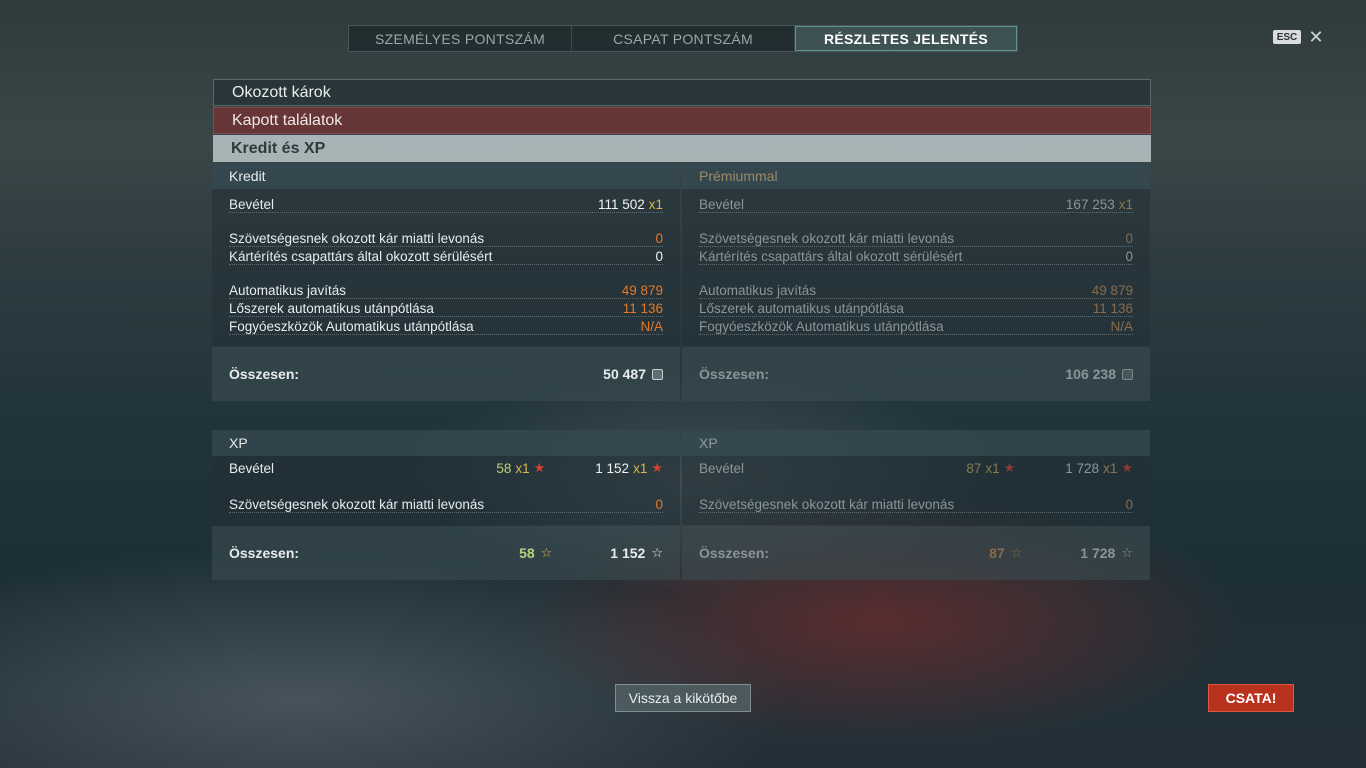  Describe the element at coordinates (446, 553) in the screenshot. I see `xp-total-row: Összesen: 58 ☆ 1 152 ☆` at that location.